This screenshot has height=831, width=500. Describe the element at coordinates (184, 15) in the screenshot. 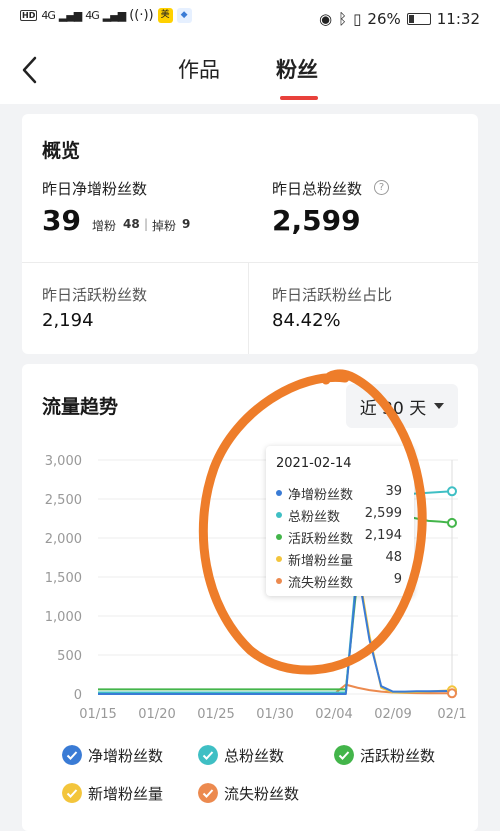

I see `app-notification-icon: ◆` at that location.